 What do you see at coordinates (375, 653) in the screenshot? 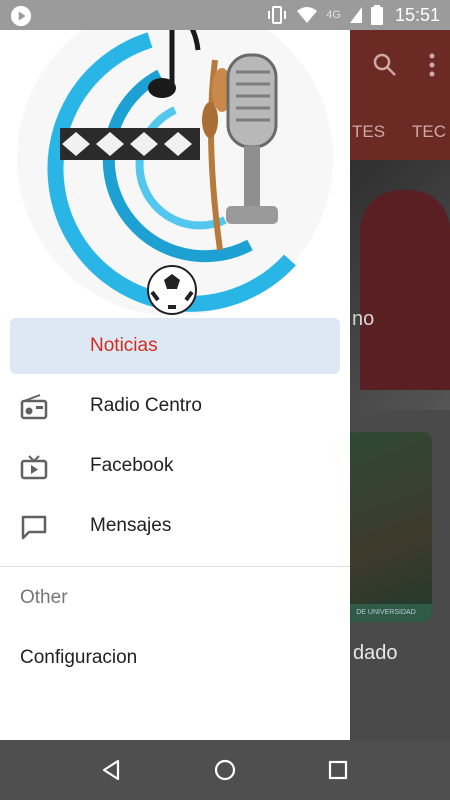
I see `card-caption: dado` at bounding box center [375, 653].